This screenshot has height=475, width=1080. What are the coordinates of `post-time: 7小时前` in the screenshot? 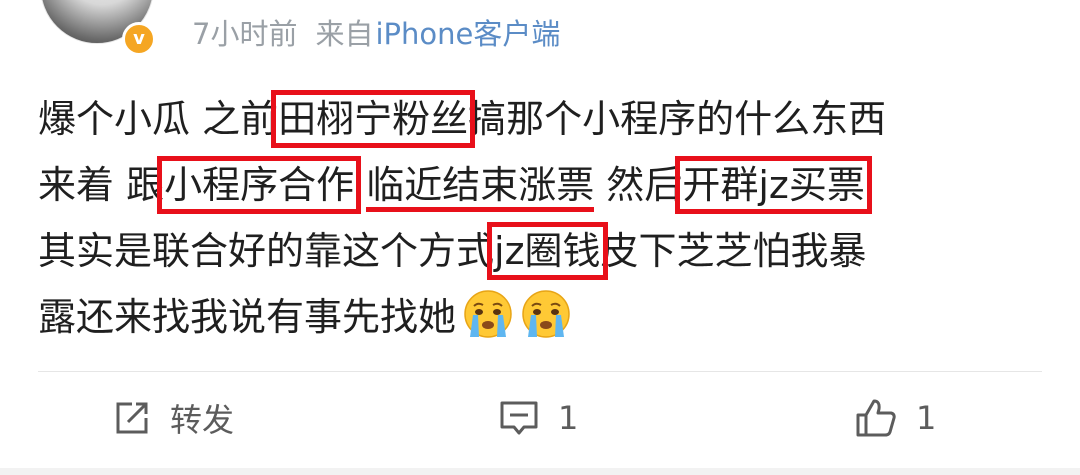 It's located at (245, 34).